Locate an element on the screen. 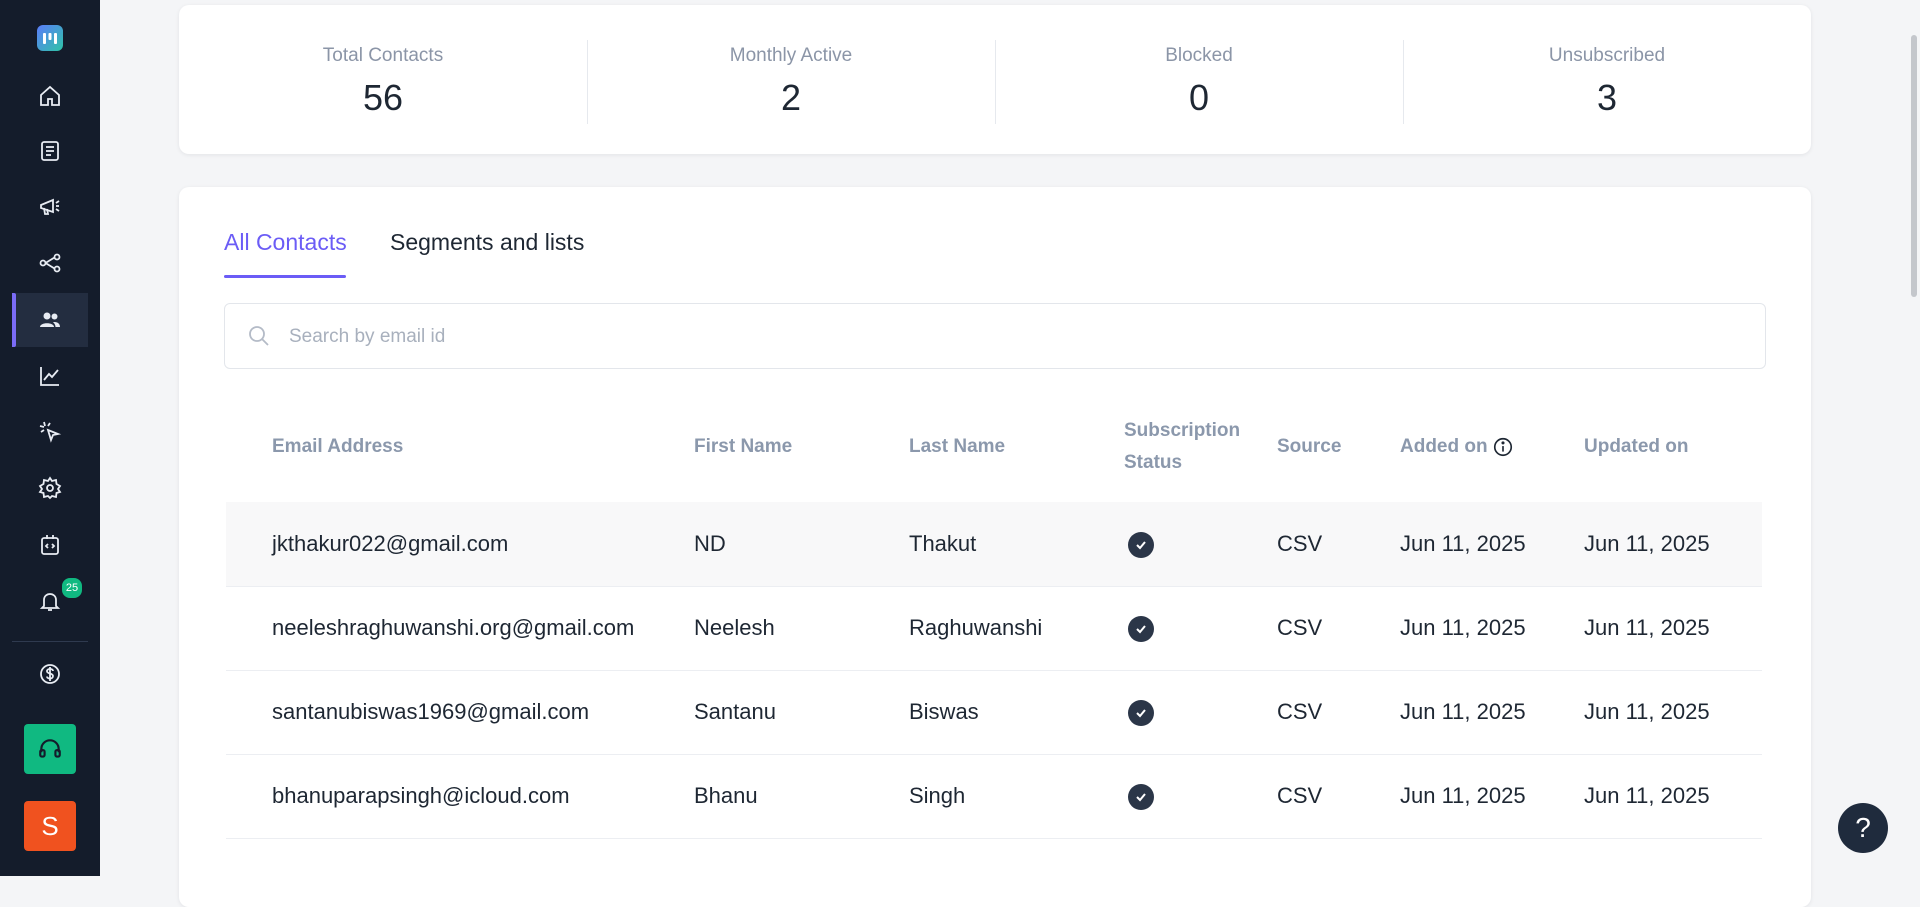  support-button is located at coordinates (50, 749).